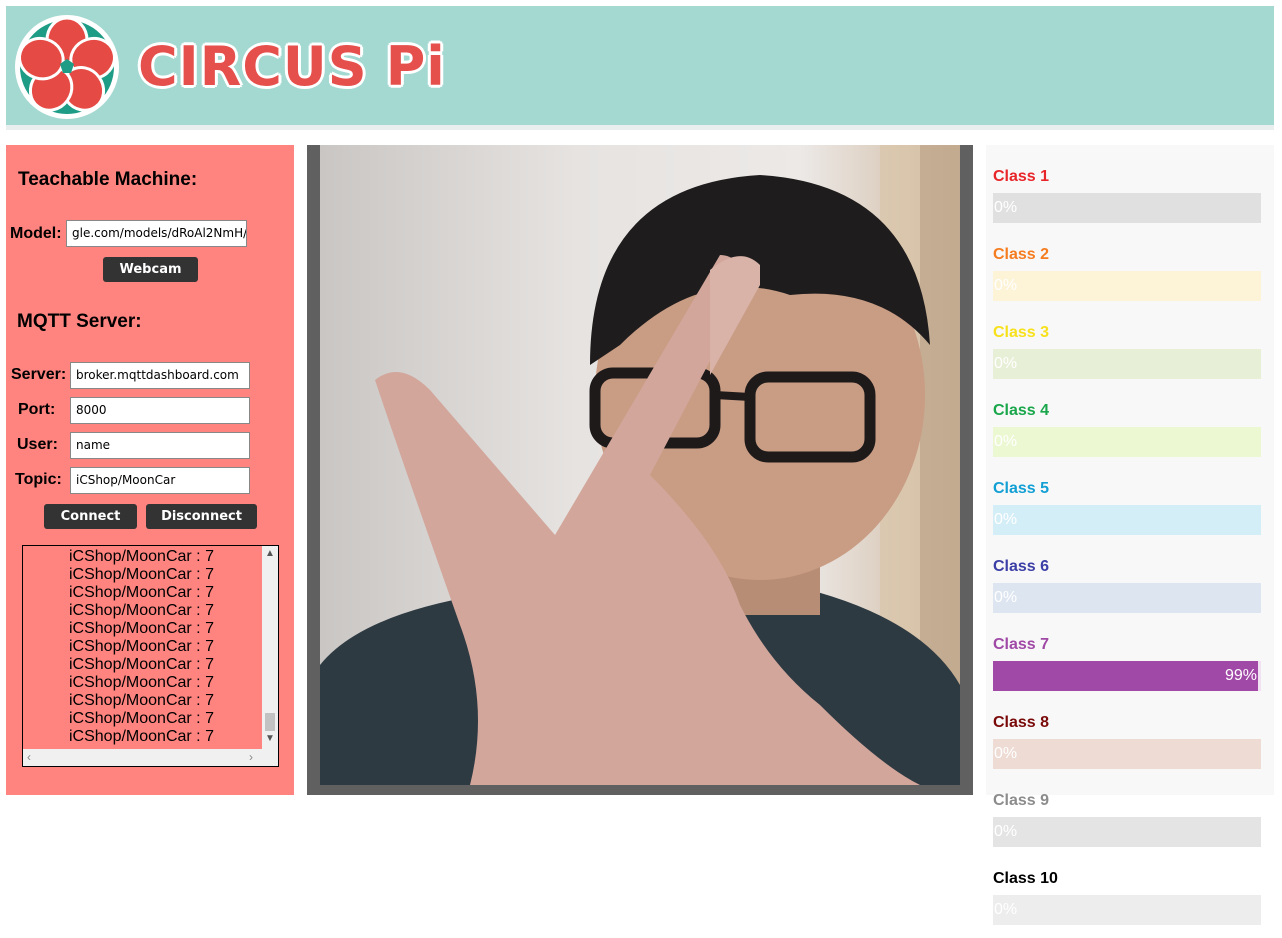 This screenshot has height=938, width=1282. Describe the element at coordinates (1006, 285) in the screenshot. I see `class-percent-2: 0%` at that location.